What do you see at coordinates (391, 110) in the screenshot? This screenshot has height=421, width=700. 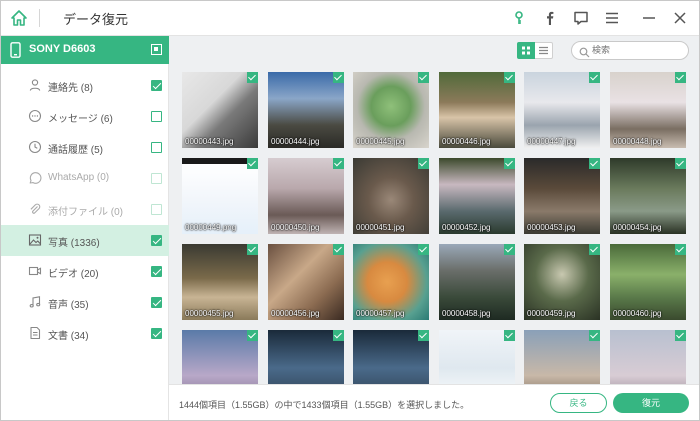 I see `photo-thumbnail: 00000445.jpg` at bounding box center [391, 110].